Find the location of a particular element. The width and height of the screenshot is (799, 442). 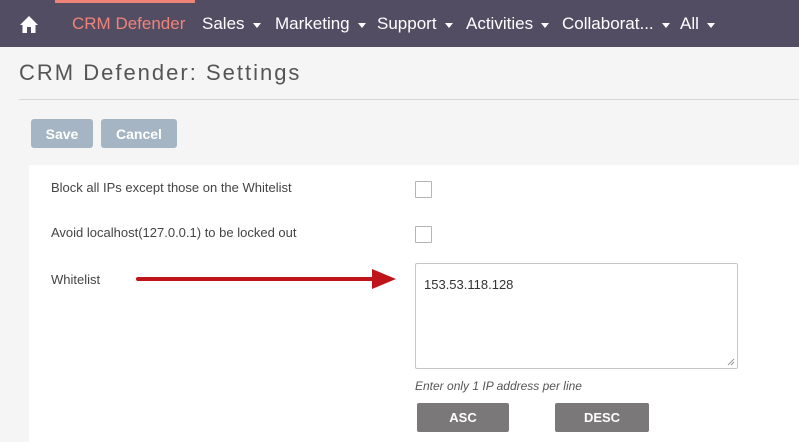

sort-asc-button: ASC is located at coordinates (463, 417).